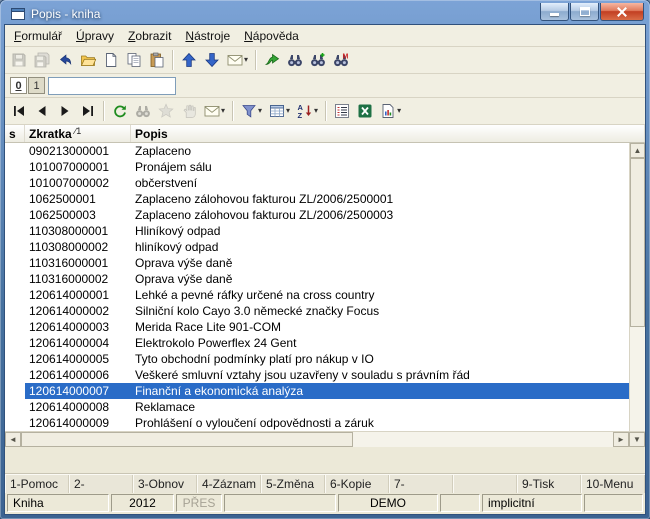  Describe the element at coordinates (208, 327) in the screenshot. I see `cell-popis: Merida Race Lite 901-COM` at that location.